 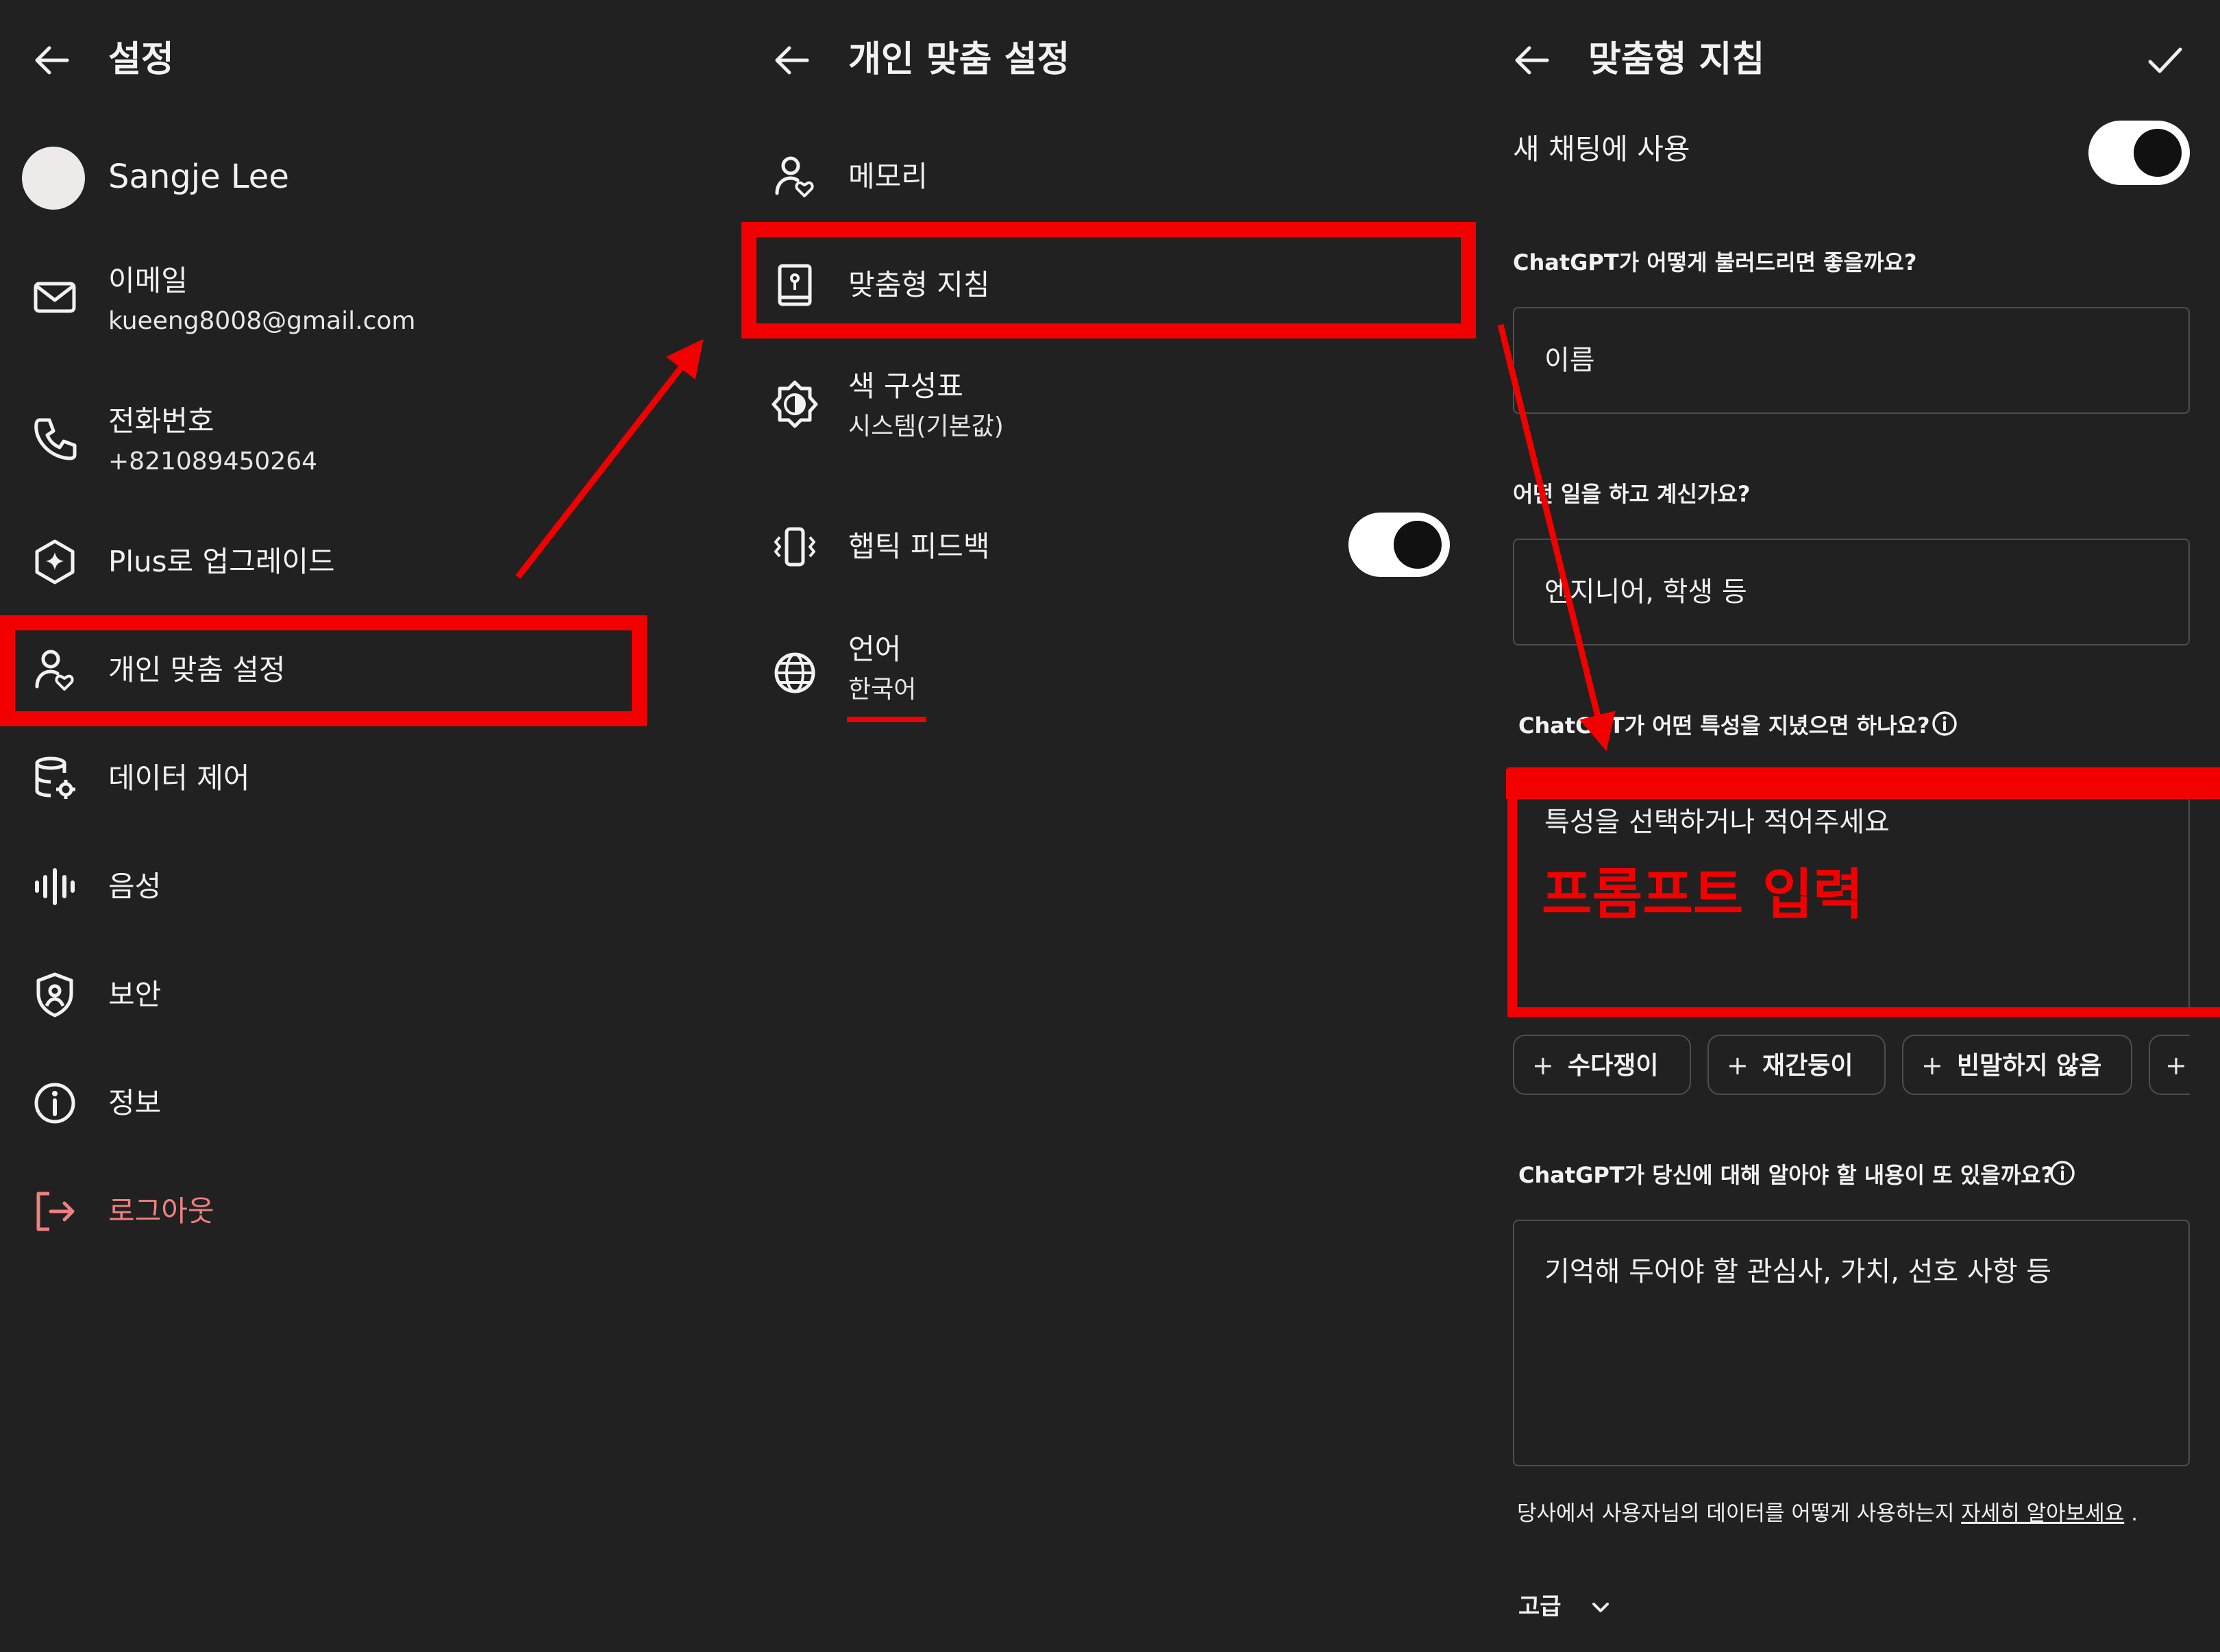 What do you see at coordinates (54, 297) in the screenshot?
I see `mail-icon` at bounding box center [54, 297].